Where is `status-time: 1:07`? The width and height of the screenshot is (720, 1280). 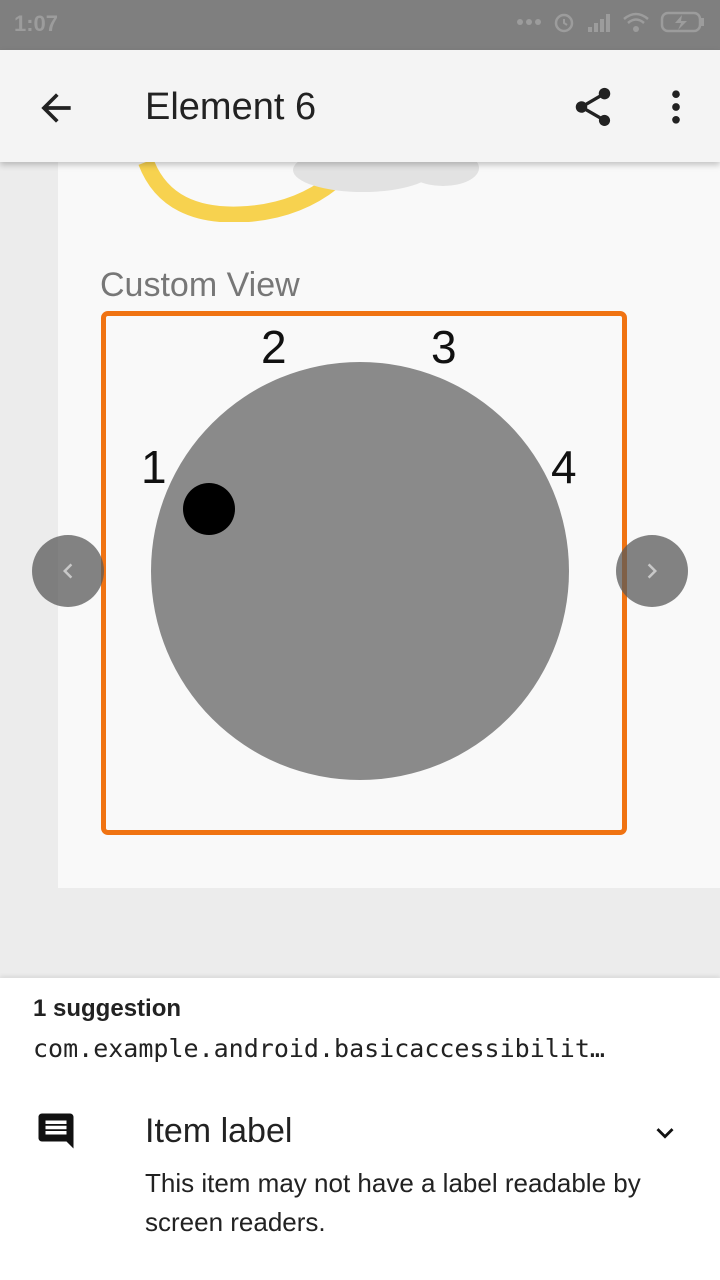
status-time: 1:07 is located at coordinates (36, 23).